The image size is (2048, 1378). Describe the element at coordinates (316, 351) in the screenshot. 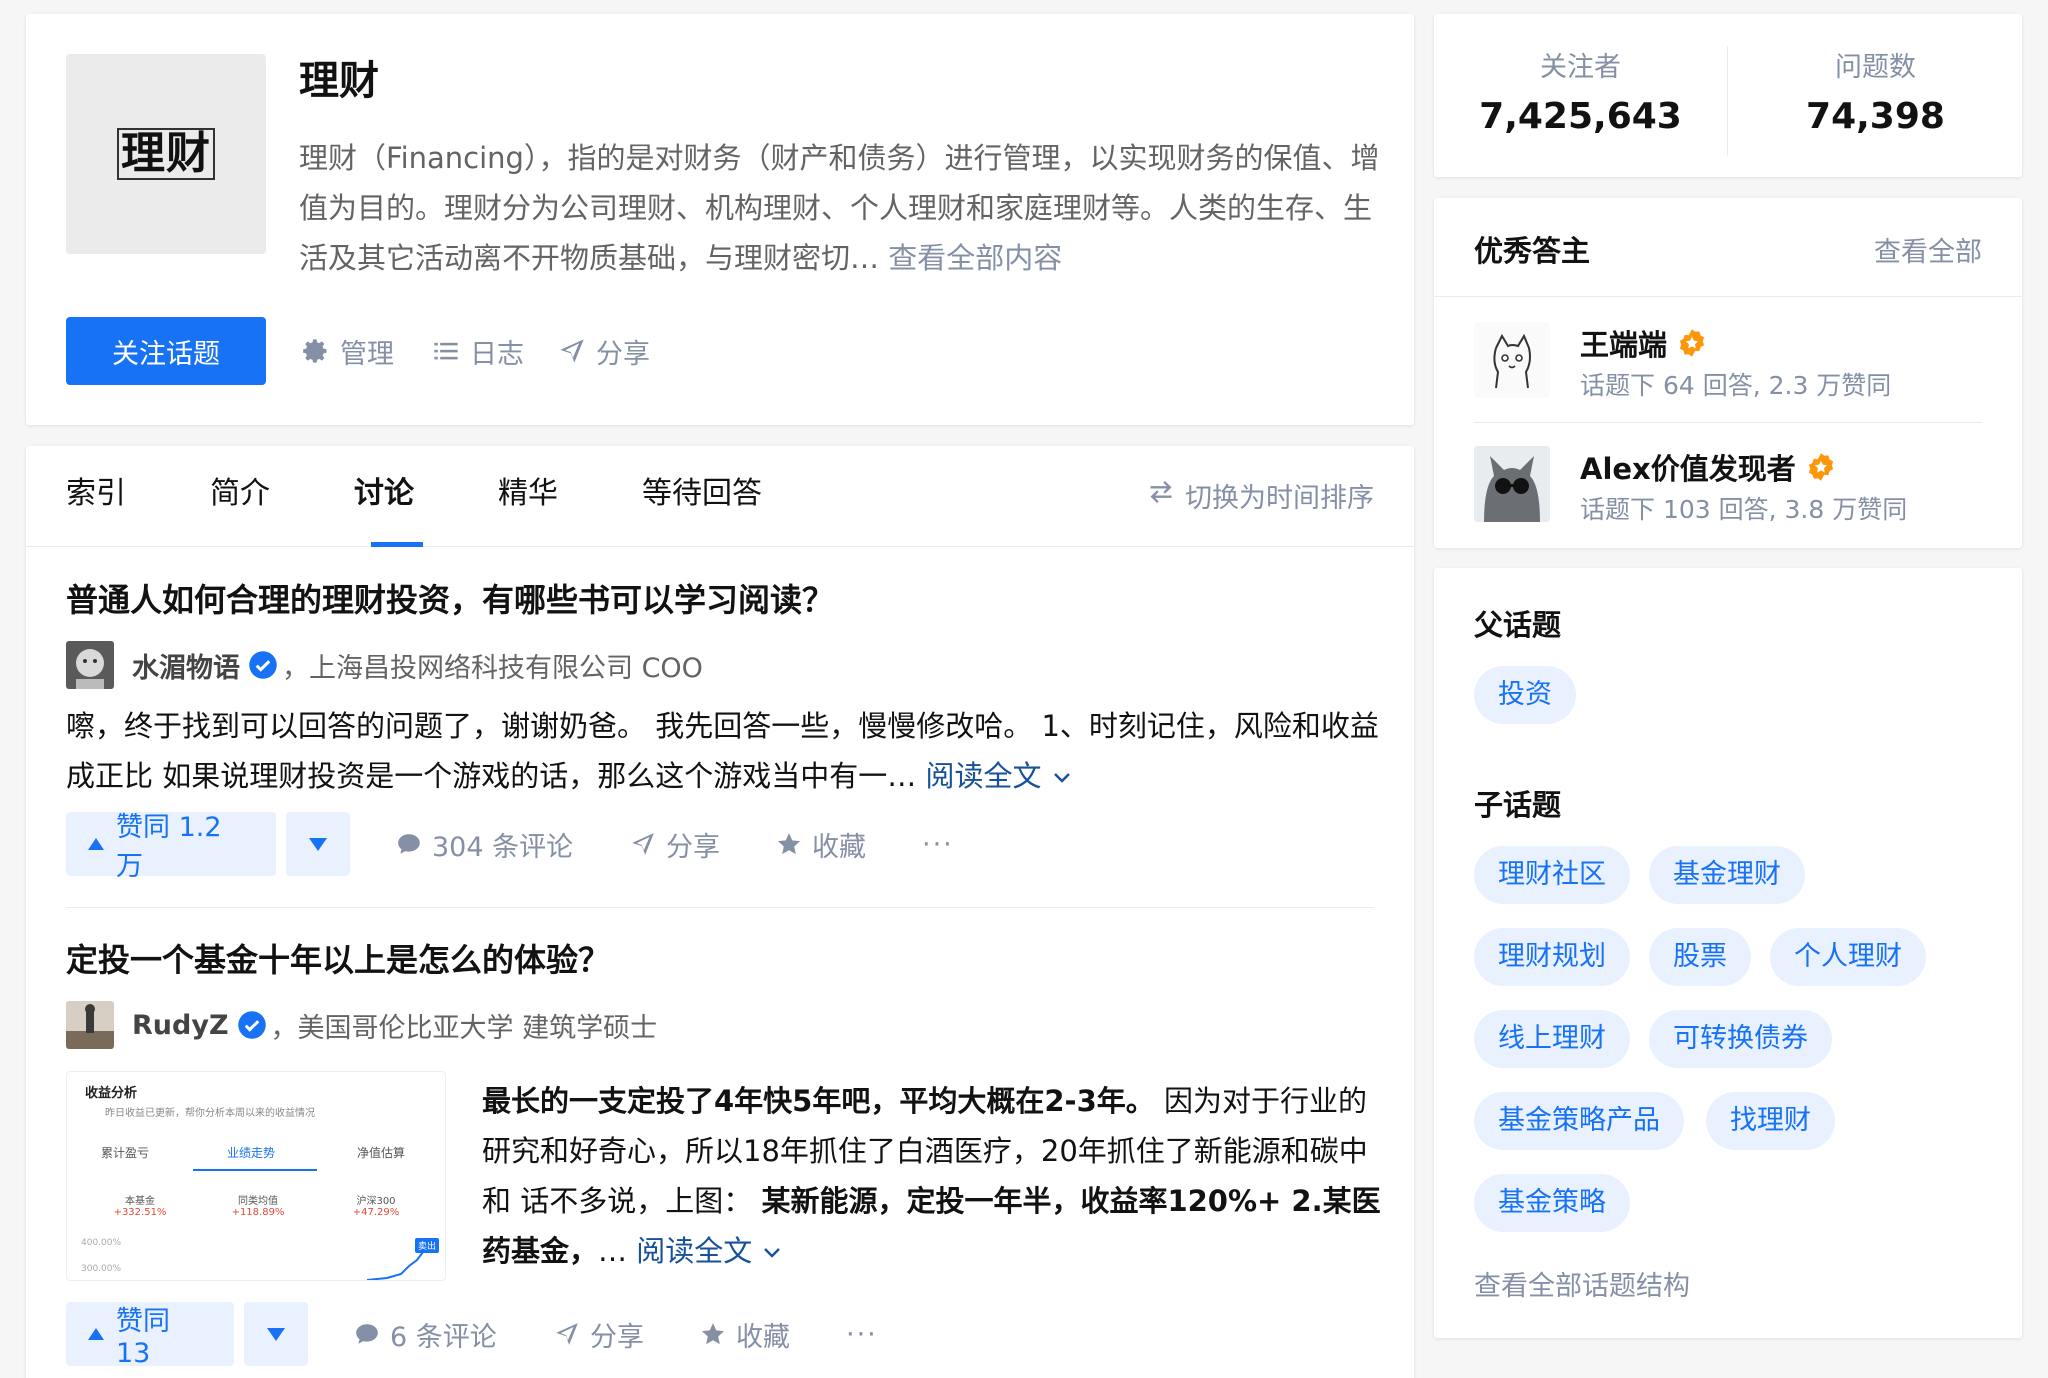

I see `gear-icon` at that location.